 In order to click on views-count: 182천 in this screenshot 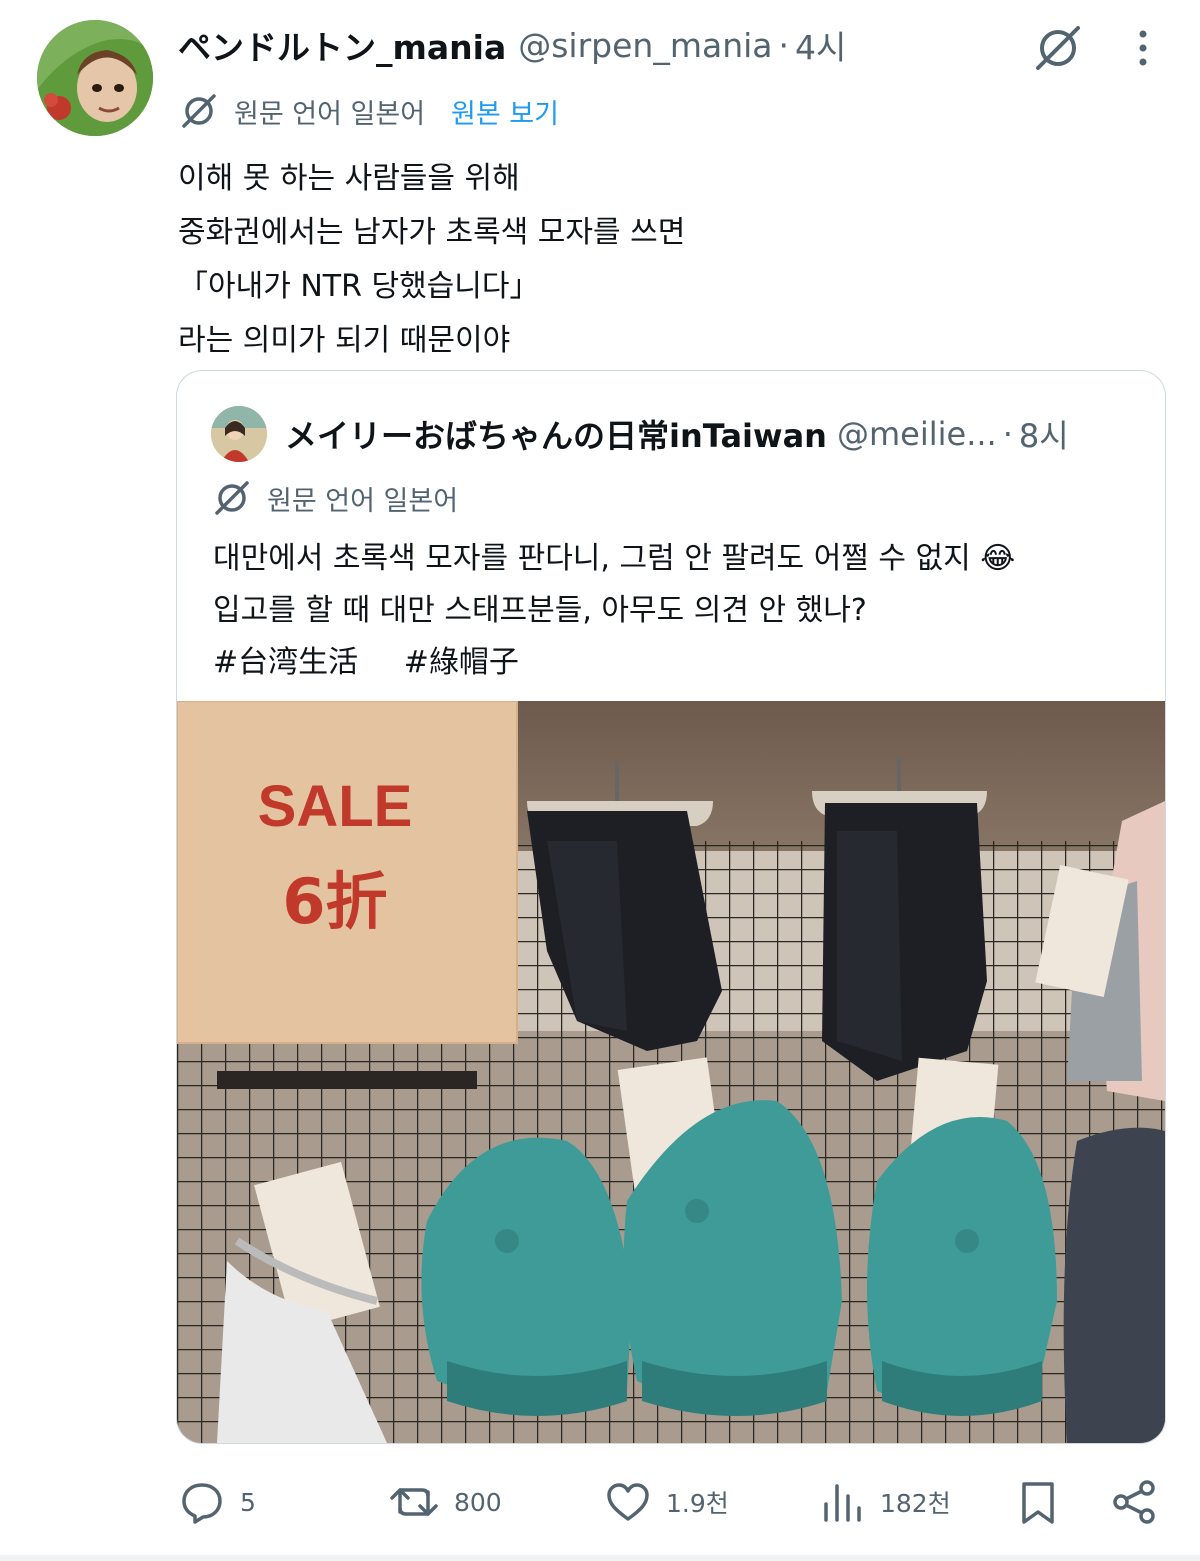, I will do `click(915, 1503)`.